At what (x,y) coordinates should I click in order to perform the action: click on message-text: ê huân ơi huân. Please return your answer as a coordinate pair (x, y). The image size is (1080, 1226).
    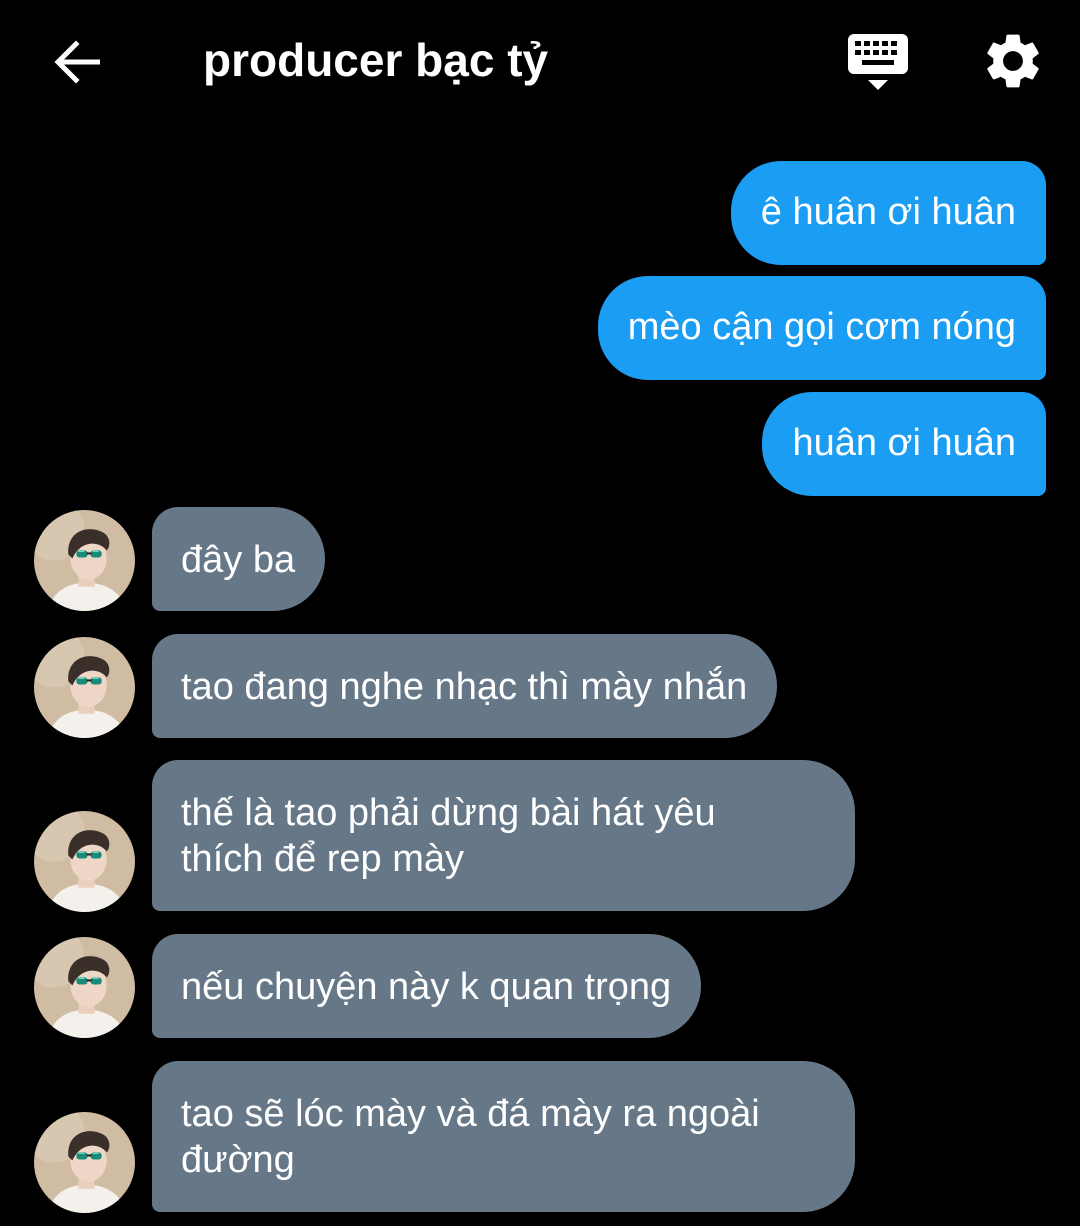
    Looking at the image, I should click on (888, 212).